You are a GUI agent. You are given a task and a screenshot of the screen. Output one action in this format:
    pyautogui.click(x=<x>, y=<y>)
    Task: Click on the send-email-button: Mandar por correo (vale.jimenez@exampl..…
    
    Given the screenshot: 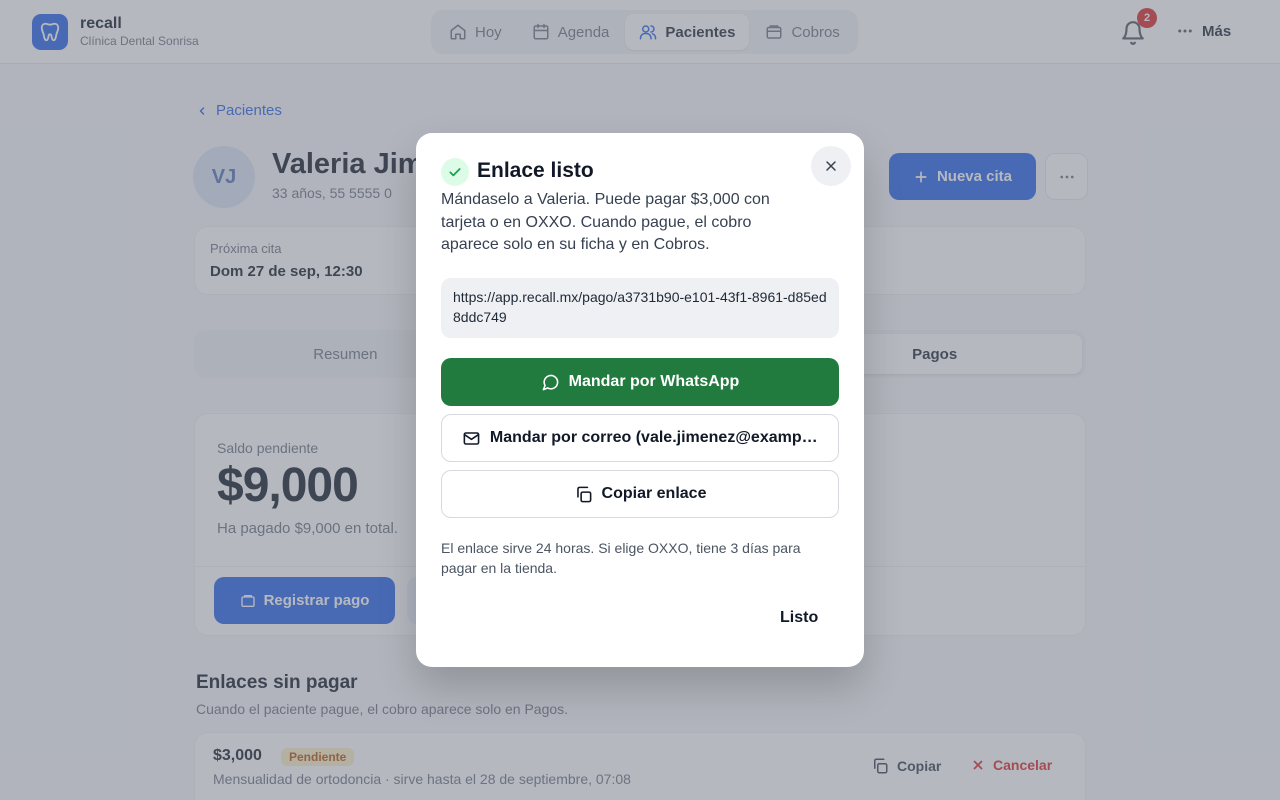 What is the action you would take?
    pyautogui.click(x=640, y=438)
    